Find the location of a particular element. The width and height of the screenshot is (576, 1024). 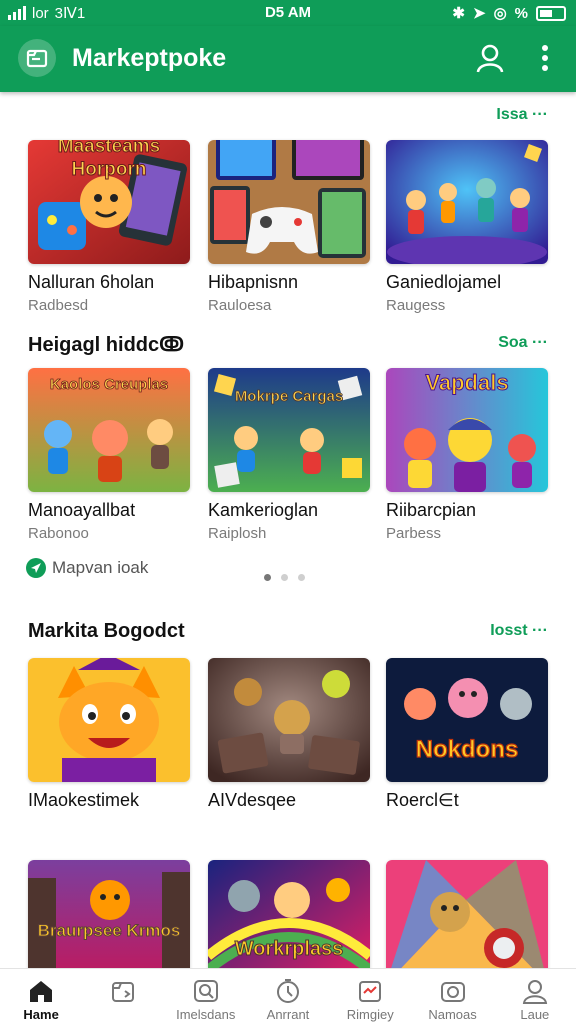

card-title: Nalluran 6holan is located at coordinates (91, 282).